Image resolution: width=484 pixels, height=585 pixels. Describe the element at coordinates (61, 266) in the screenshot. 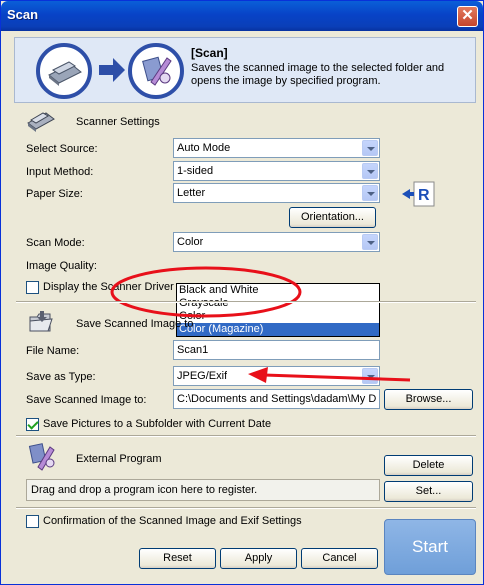

I see `image-quality-label: Image Quality:` at that location.